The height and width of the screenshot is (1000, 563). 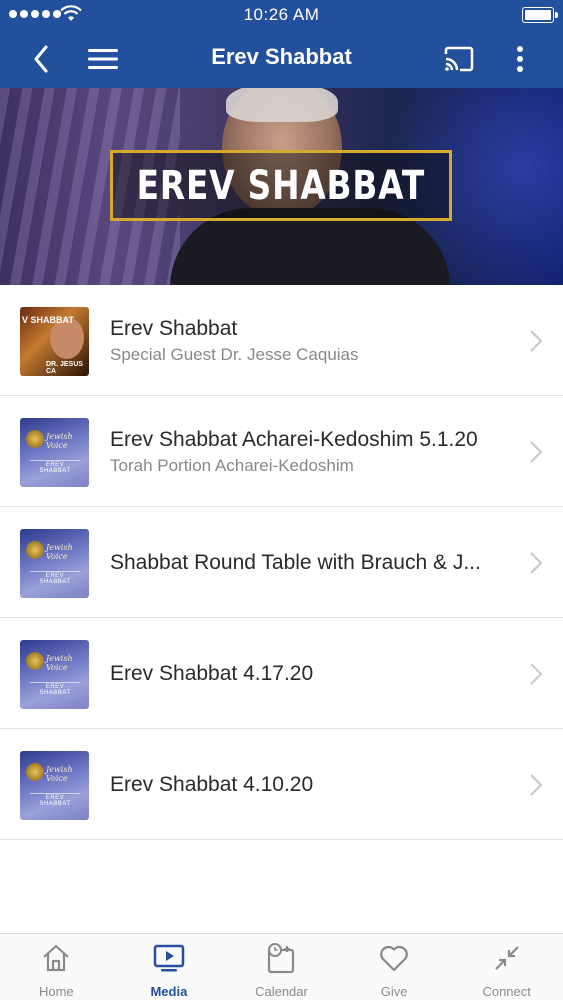 I want to click on item-title: Erev Shabbat 4.17.20, so click(x=212, y=673).